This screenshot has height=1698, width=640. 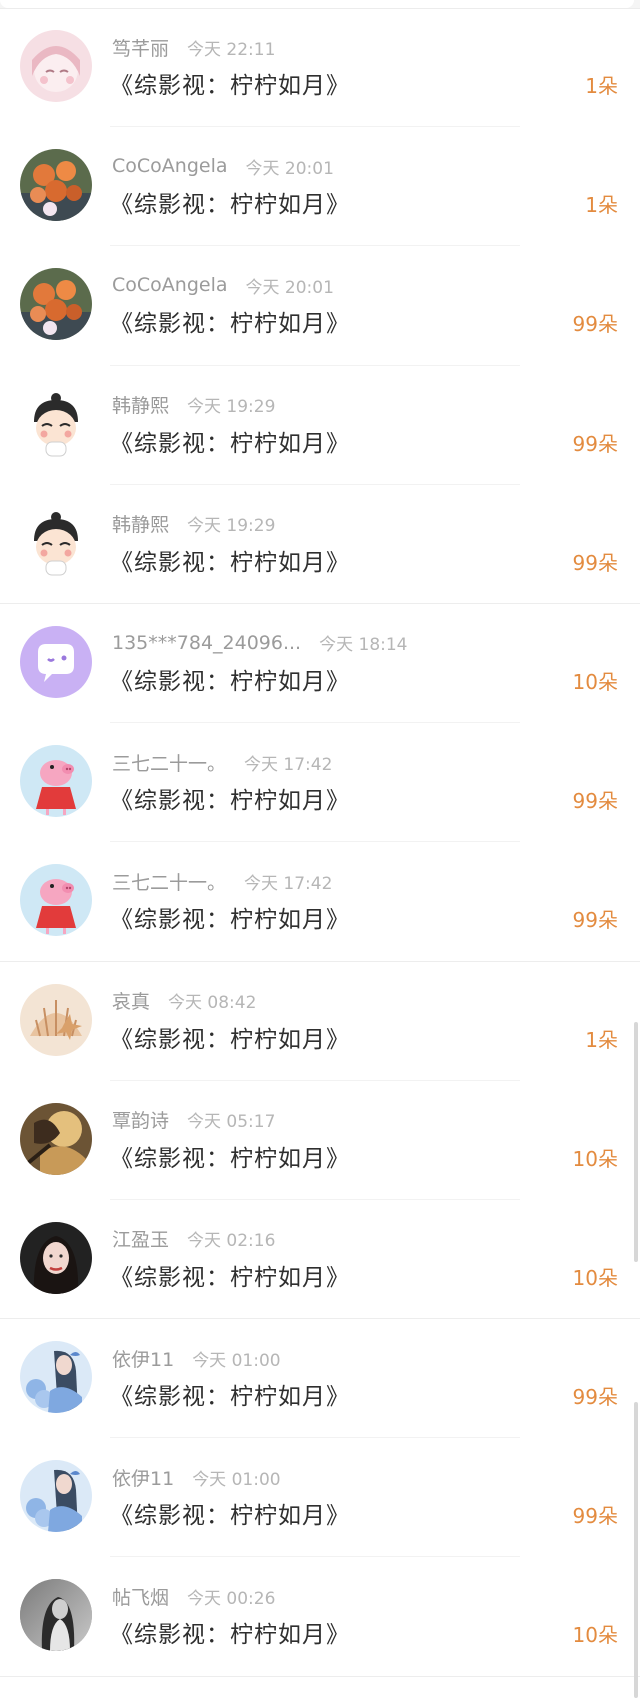 I want to click on gift-record-row: CoCoAngela 今天 20:01 《综影视：柠柠如月》 99朵, so click(x=320, y=306).